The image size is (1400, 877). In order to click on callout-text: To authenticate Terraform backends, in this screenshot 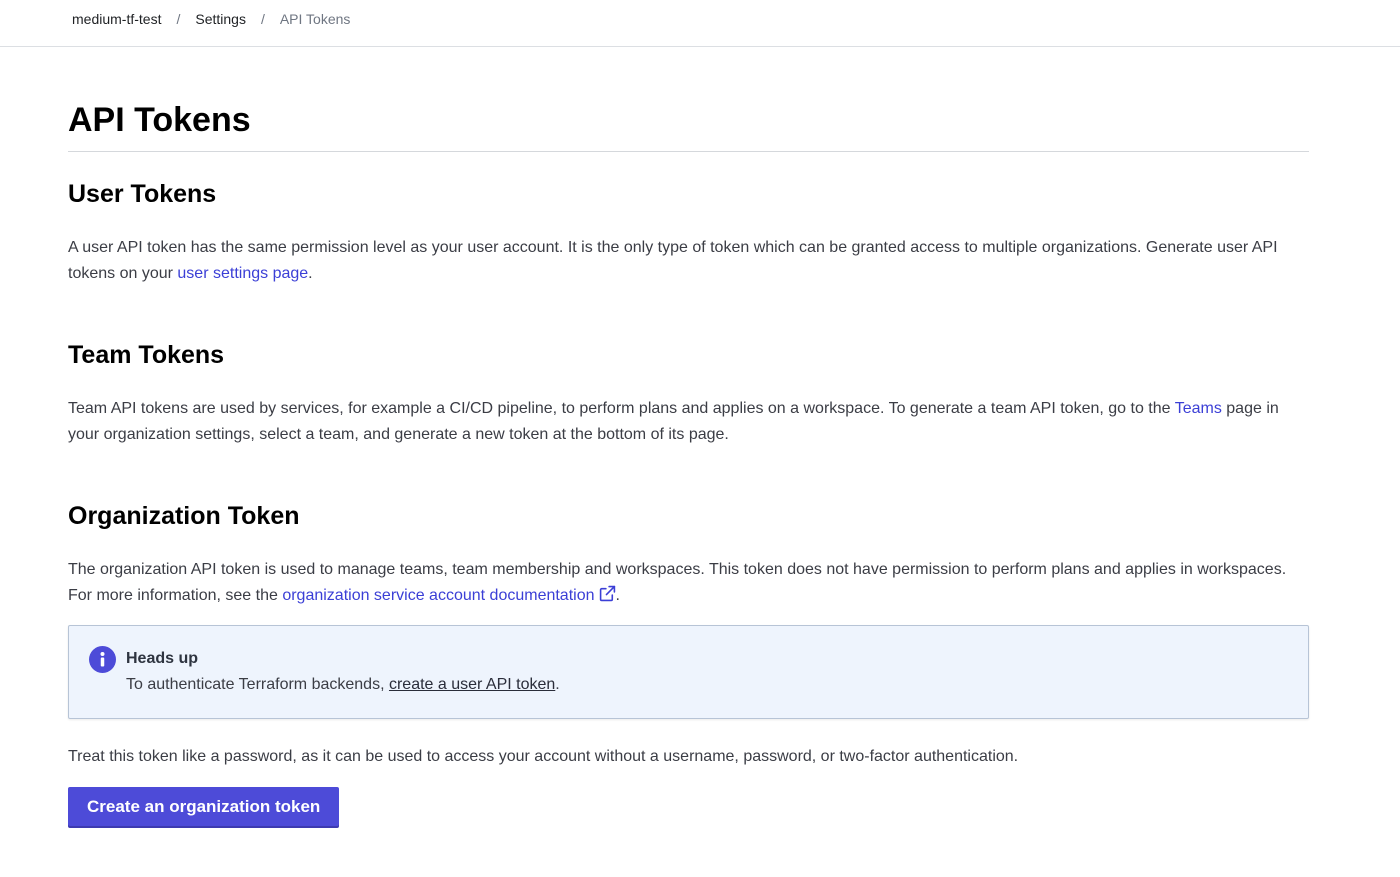, I will do `click(257, 684)`.